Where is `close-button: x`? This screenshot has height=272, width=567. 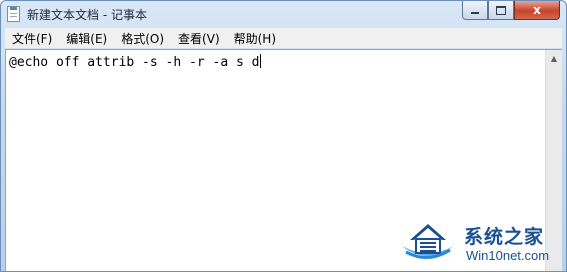 close-button: x is located at coordinates (537, 10).